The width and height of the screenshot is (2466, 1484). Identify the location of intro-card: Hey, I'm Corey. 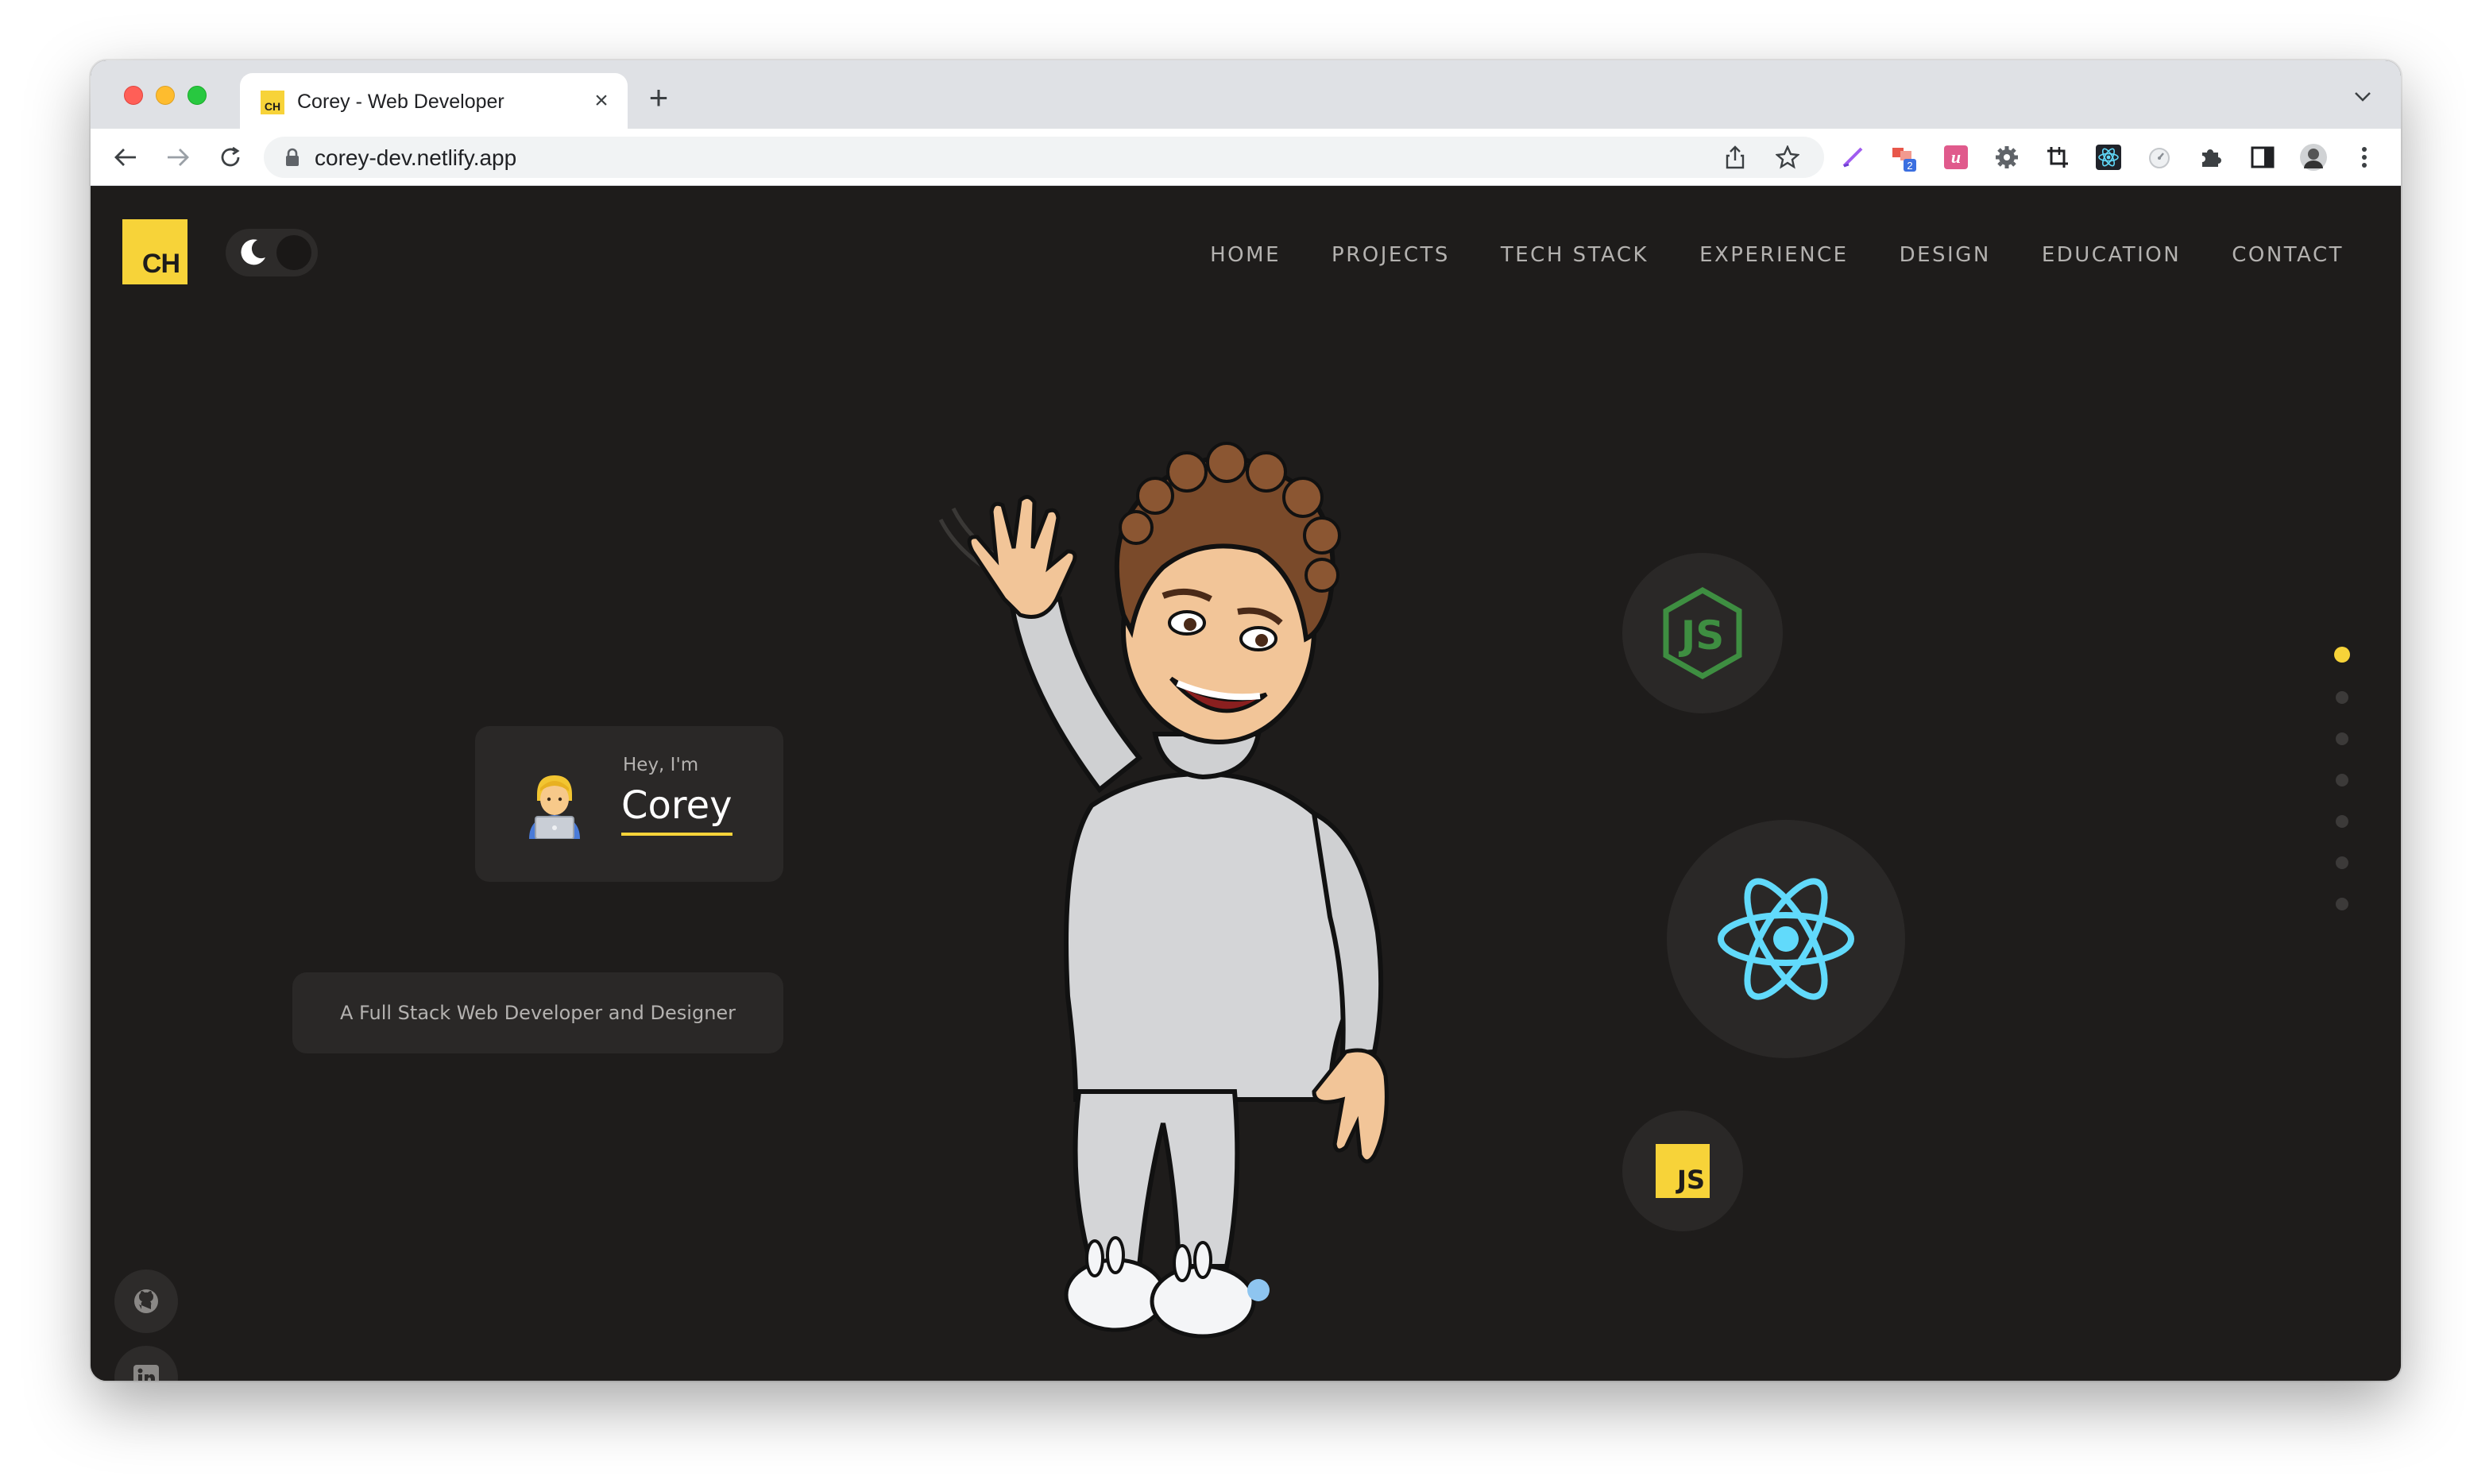
(629, 804).